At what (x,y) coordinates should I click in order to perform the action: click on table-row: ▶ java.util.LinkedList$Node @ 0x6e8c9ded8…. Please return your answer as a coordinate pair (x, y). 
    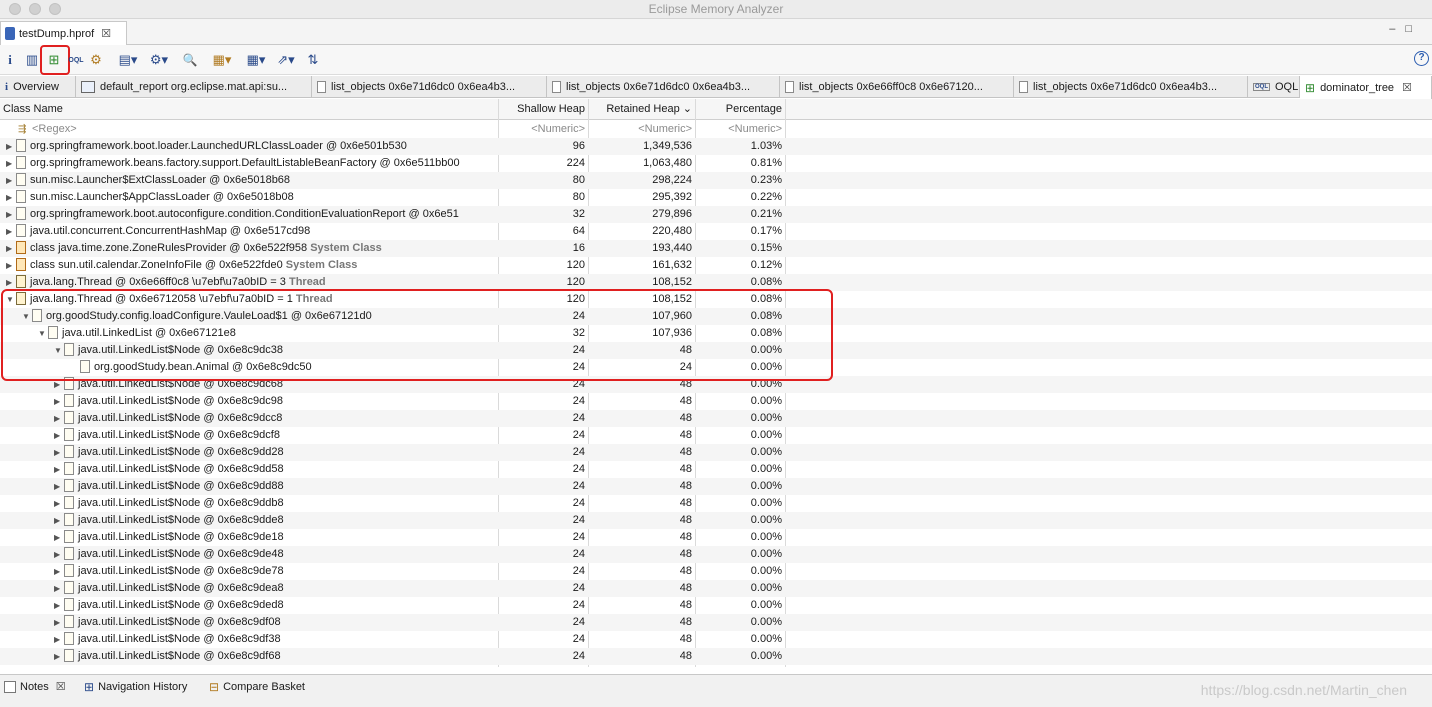
    Looking at the image, I should click on (716, 605).